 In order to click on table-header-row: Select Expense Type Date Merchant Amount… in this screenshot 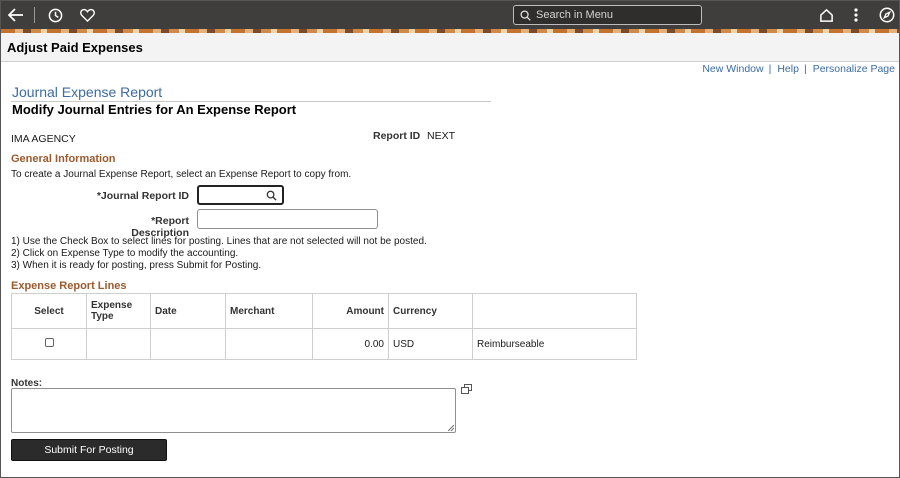, I will do `click(324, 311)`.